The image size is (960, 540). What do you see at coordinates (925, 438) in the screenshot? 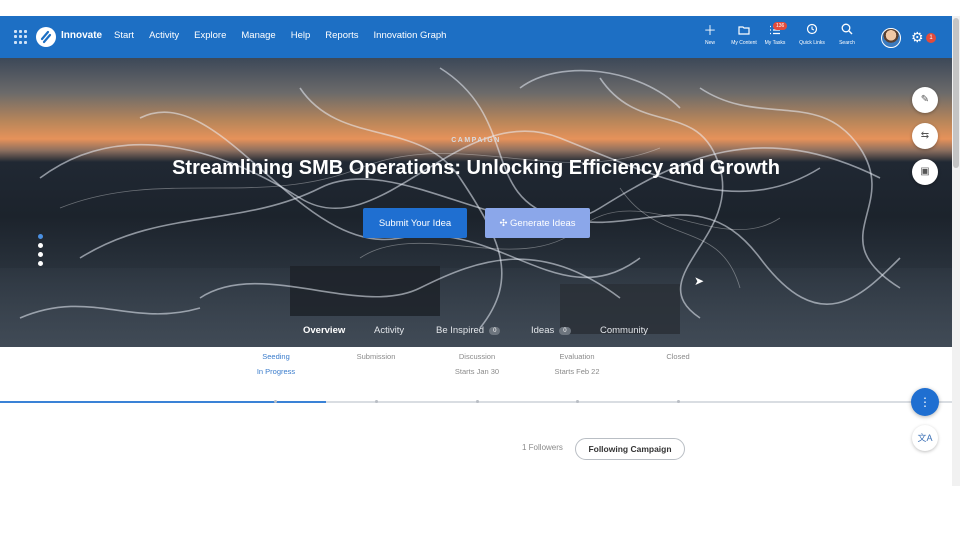
I see `translate-icon: 文A` at bounding box center [925, 438].